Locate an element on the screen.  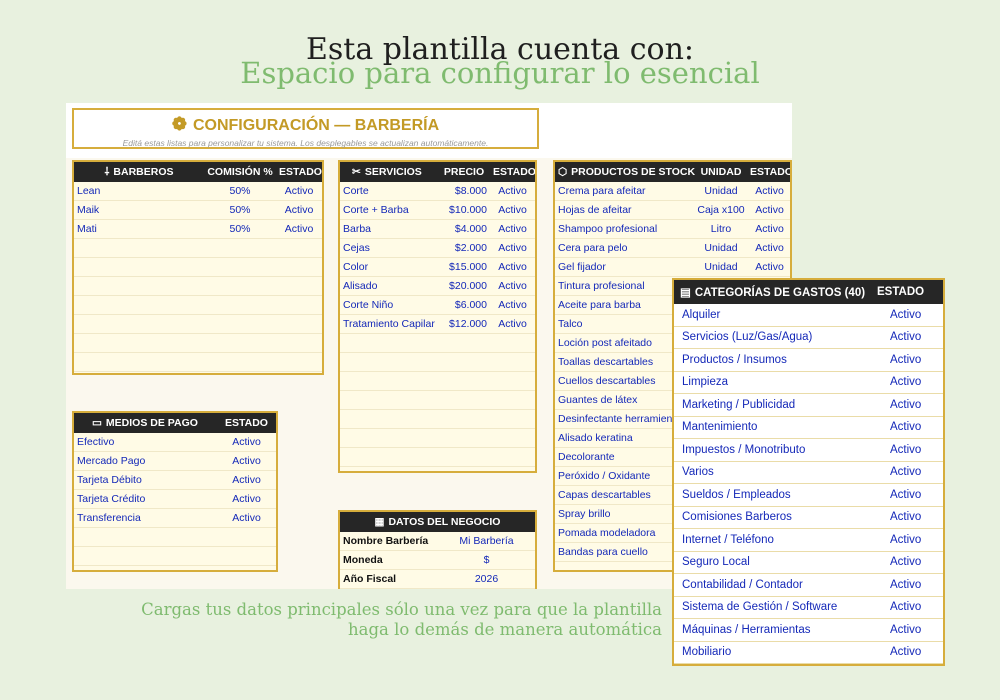
table-row: Nombre Barbería Mi Barbería is located at coordinates (437, 541).